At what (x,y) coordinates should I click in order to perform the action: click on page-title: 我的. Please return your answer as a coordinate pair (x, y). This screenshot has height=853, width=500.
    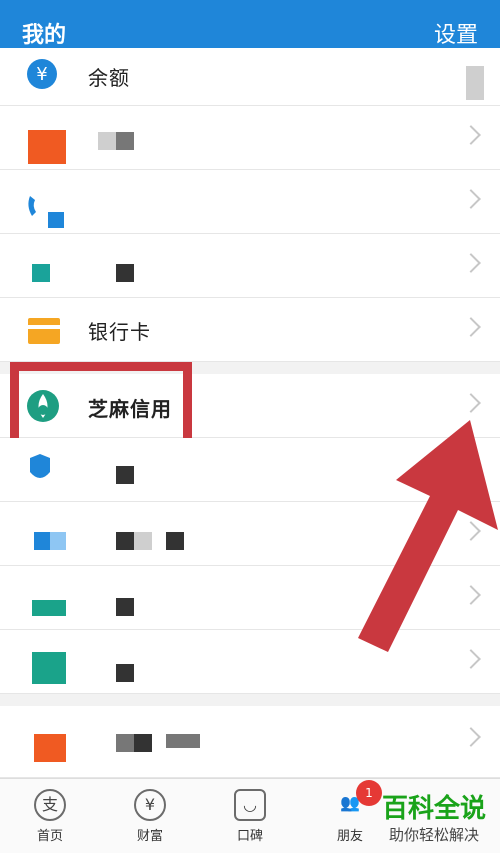
    Looking at the image, I should click on (44, 35).